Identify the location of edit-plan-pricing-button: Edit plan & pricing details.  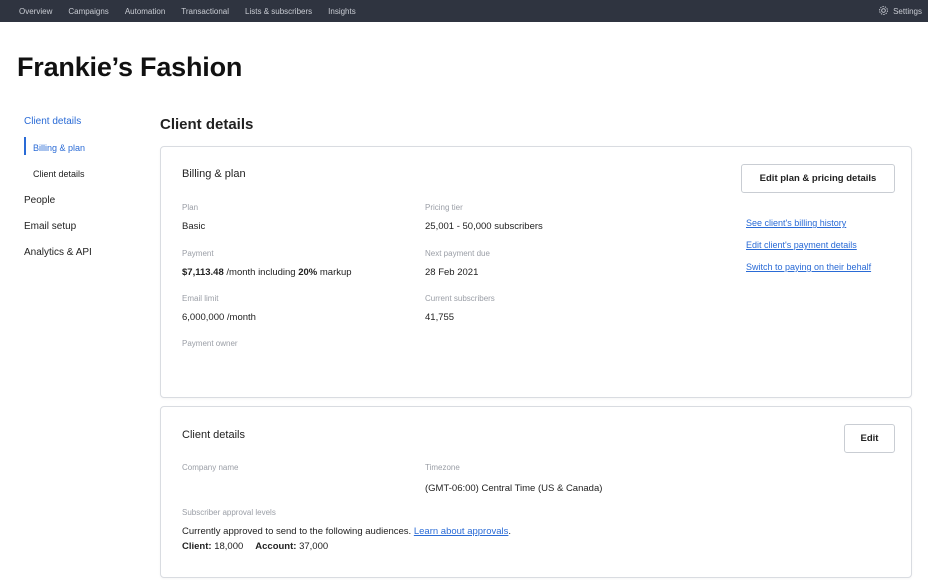
(818, 178).